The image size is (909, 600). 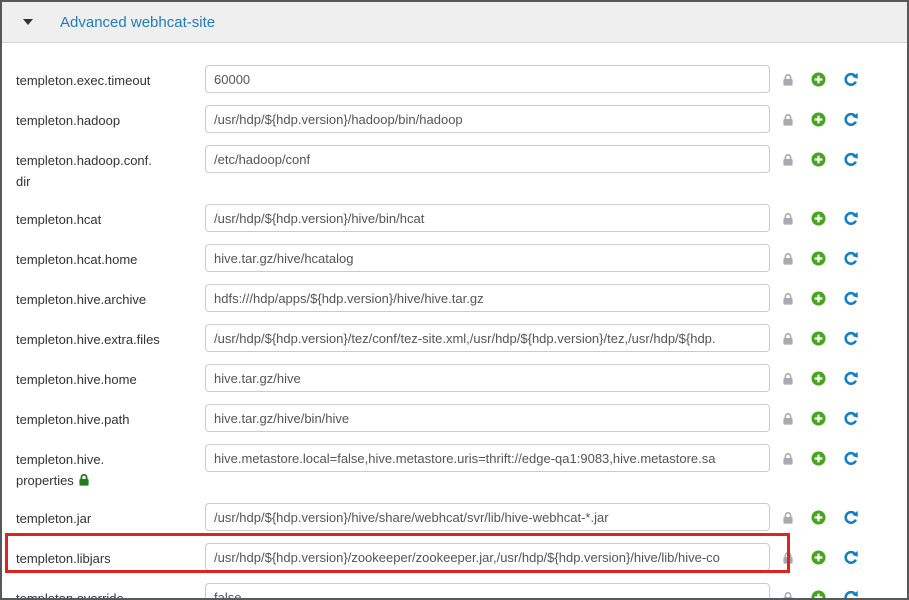 What do you see at coordinates (60, 470) in the screenshot?
I see `property-name-label: templeton.hive. properties` at bounding box center [60, 470].